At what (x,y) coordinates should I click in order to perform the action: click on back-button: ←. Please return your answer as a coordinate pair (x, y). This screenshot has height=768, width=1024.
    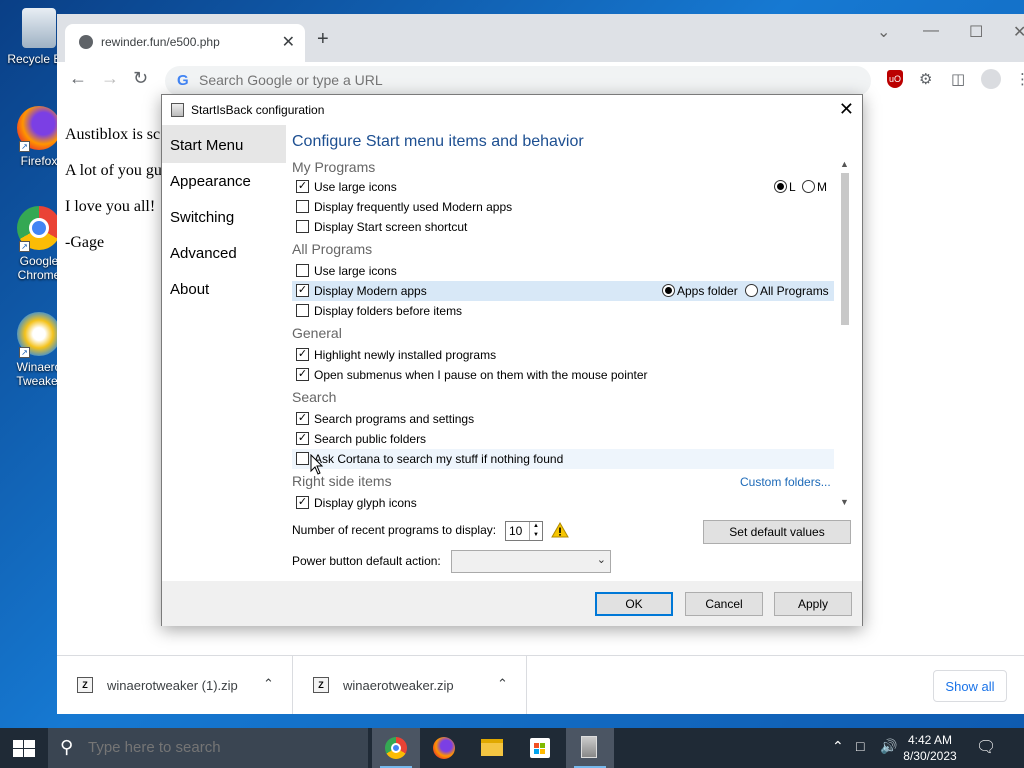
    Looking at the image, I should click on (78, 78).